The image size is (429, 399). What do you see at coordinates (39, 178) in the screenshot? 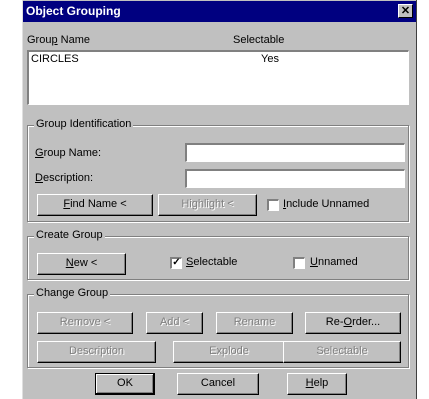
I see `description-label-d: D` at bounding box center [39, 178].